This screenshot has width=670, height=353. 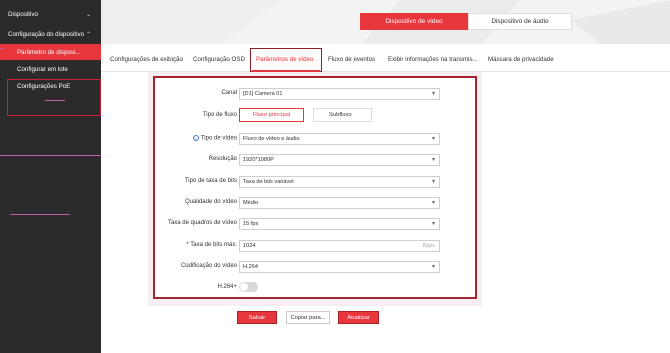 I want to click on tipo-video-label: i Tipo de vídeo, so click(x=214, y=138).